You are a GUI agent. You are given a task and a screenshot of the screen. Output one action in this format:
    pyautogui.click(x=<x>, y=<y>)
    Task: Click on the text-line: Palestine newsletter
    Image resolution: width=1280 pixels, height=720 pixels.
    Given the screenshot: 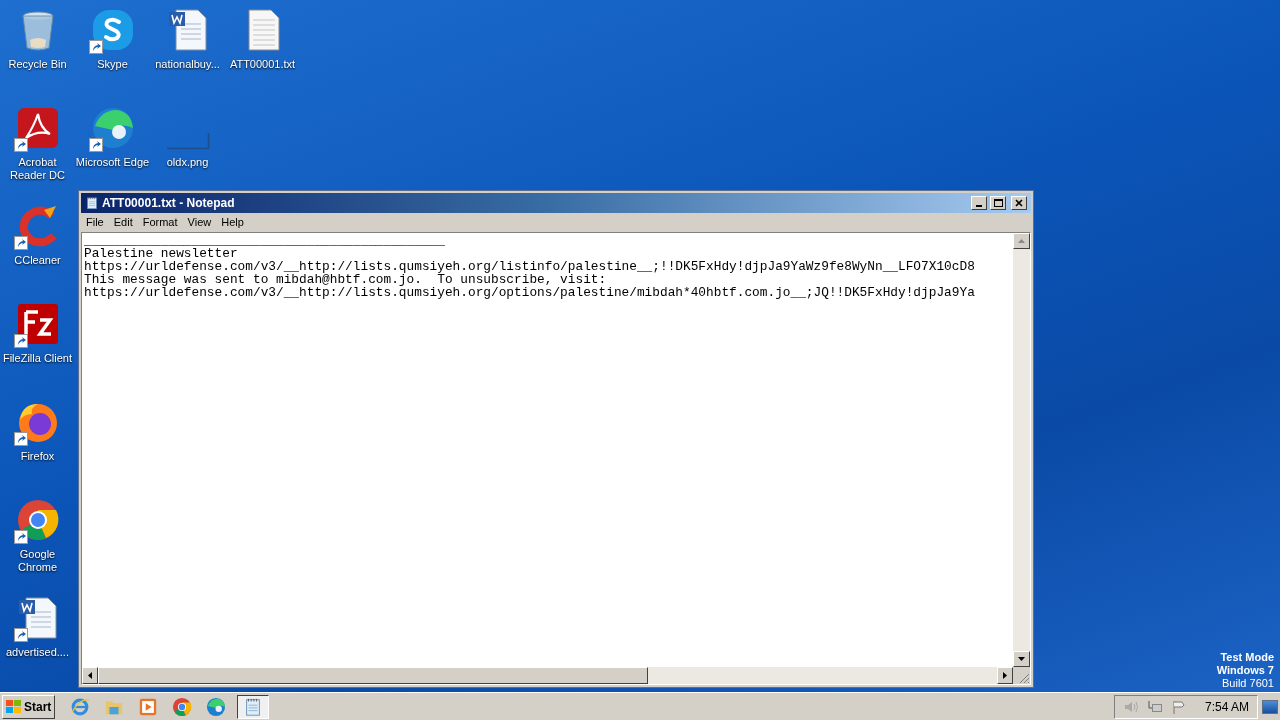 What is the action you would take?
    pyautogui.click(x=161, y=253)
    